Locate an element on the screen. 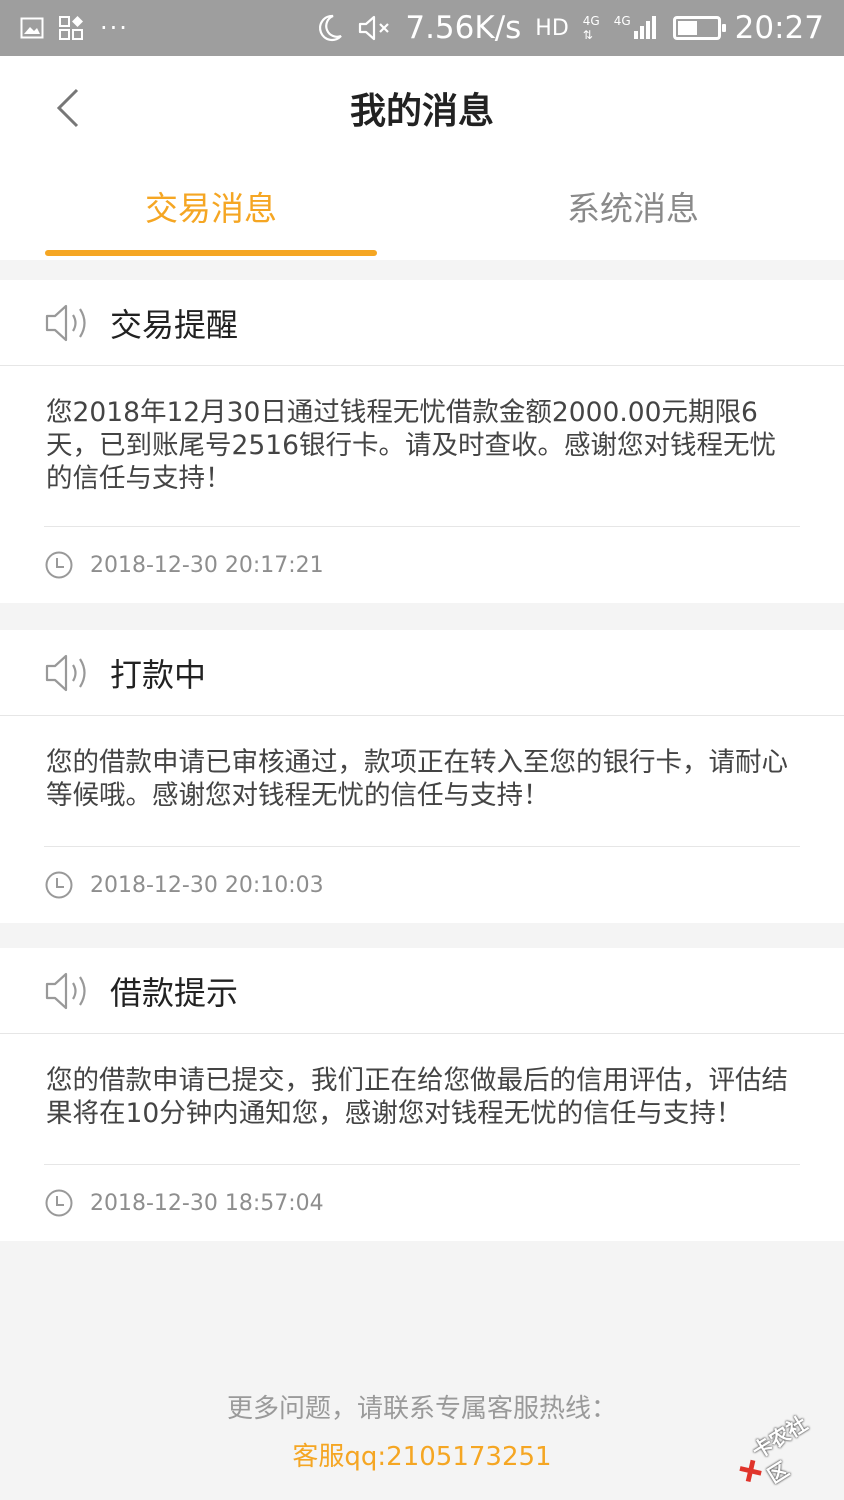  tab-system-messages: 系统消息 is located at coordinates (633, 208).